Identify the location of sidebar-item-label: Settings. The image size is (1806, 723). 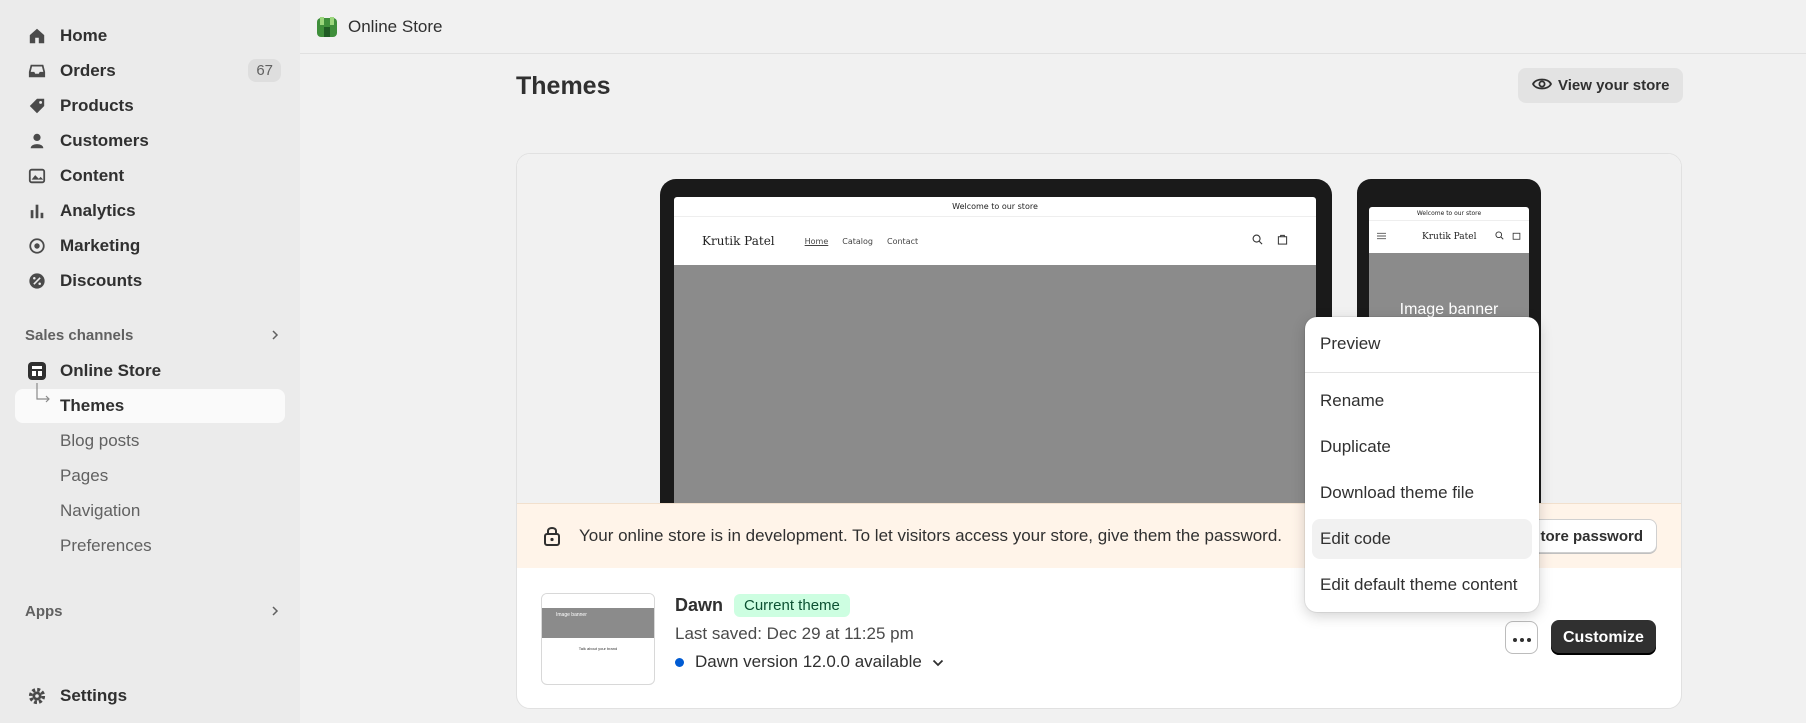
(94, 695).